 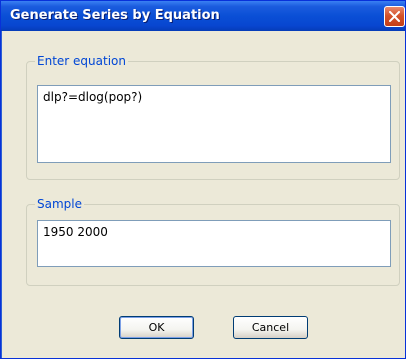 I want to click on dialog-title: Generate Series by Equation, so click(x=115, y=15).